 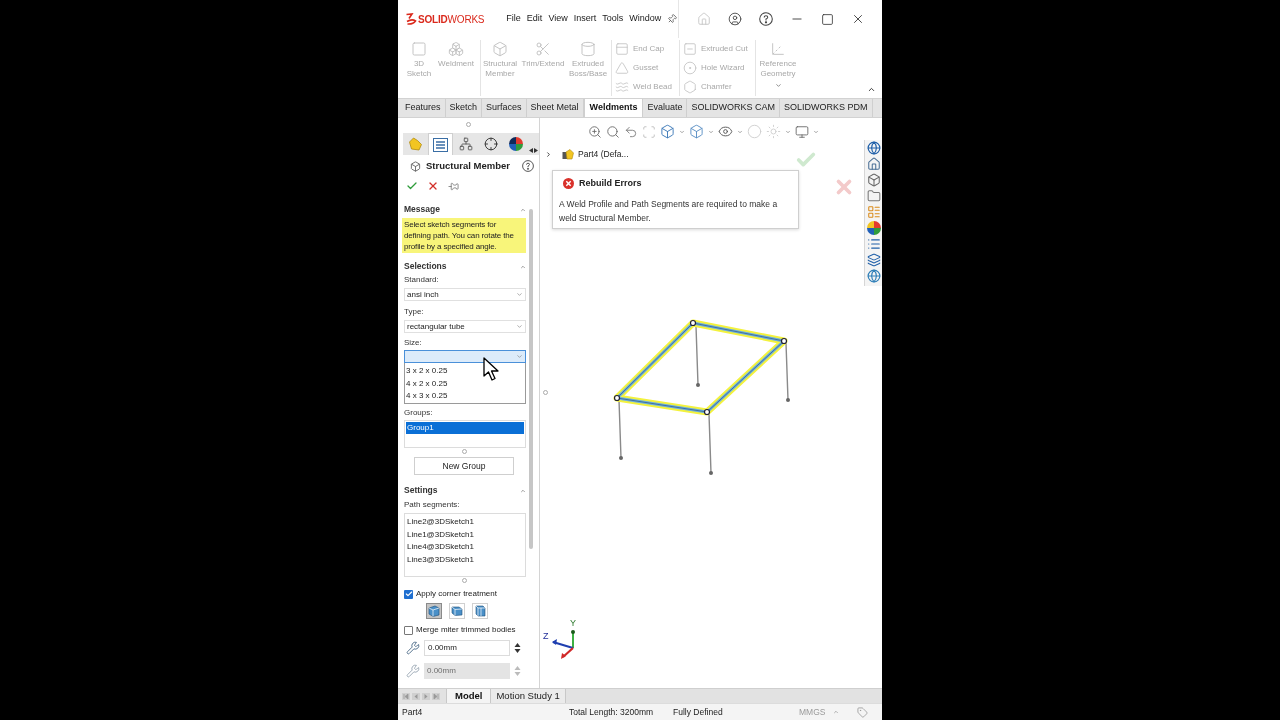 What do you see at coordinates (610, 183) in the screenshot?
I see `popup-title: Rebuild Errors` at bounding box center [610, 183].